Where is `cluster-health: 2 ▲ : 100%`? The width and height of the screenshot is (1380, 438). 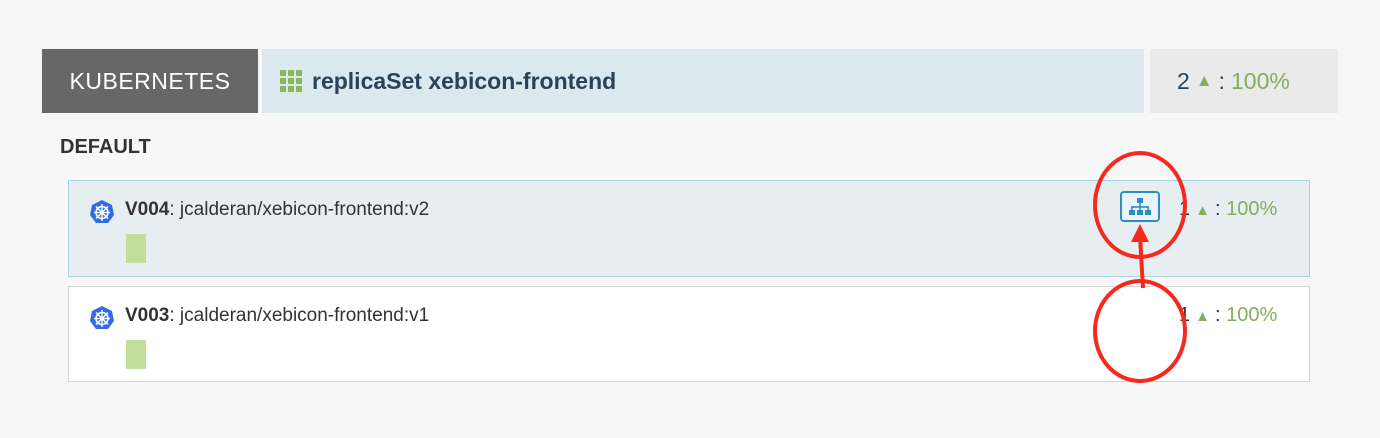
cluster-health: 2 ▲ : 100% is located at coordinates (1244, 81).